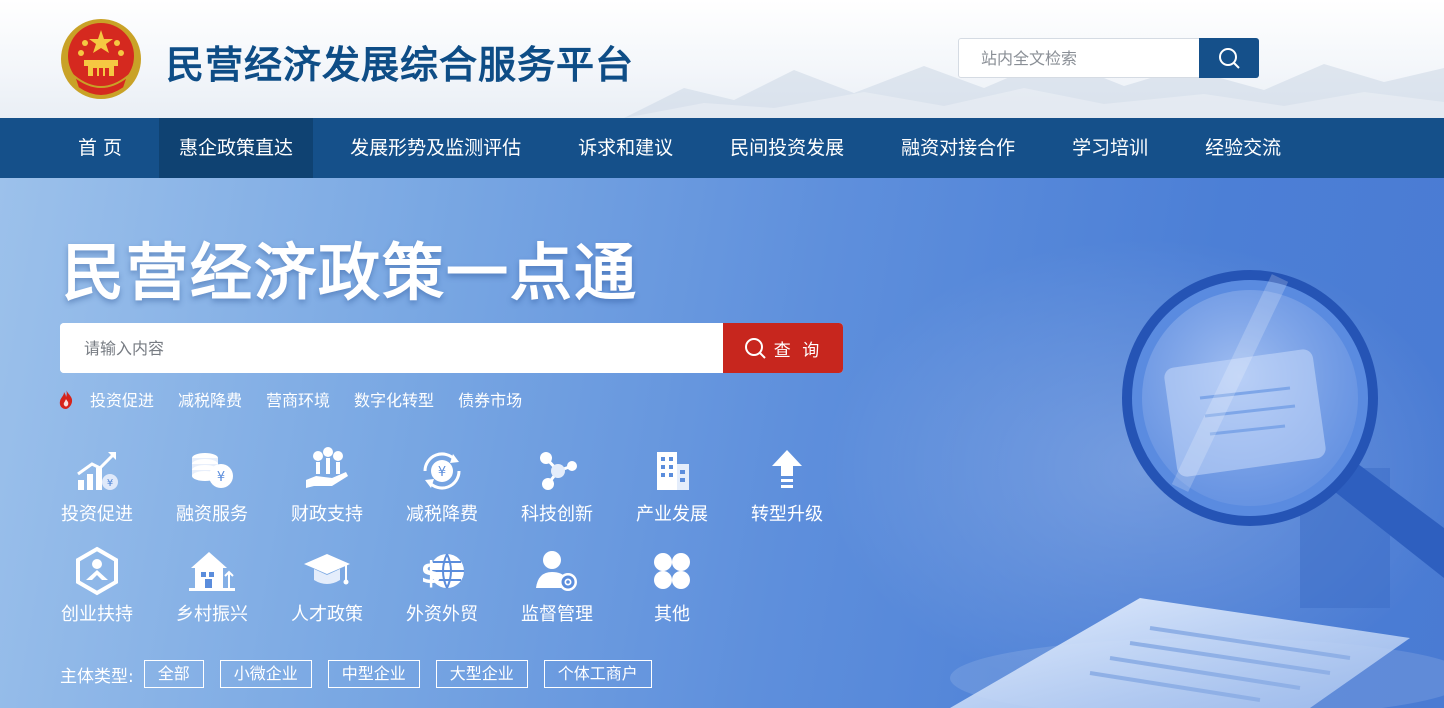 The width and height of the screenshot is (1444, 708). What do you see at coordinates (625, 148) in the screenshot?
I see `nav-item-appeals: 诉求和建议` at bounding box center [625, 148].